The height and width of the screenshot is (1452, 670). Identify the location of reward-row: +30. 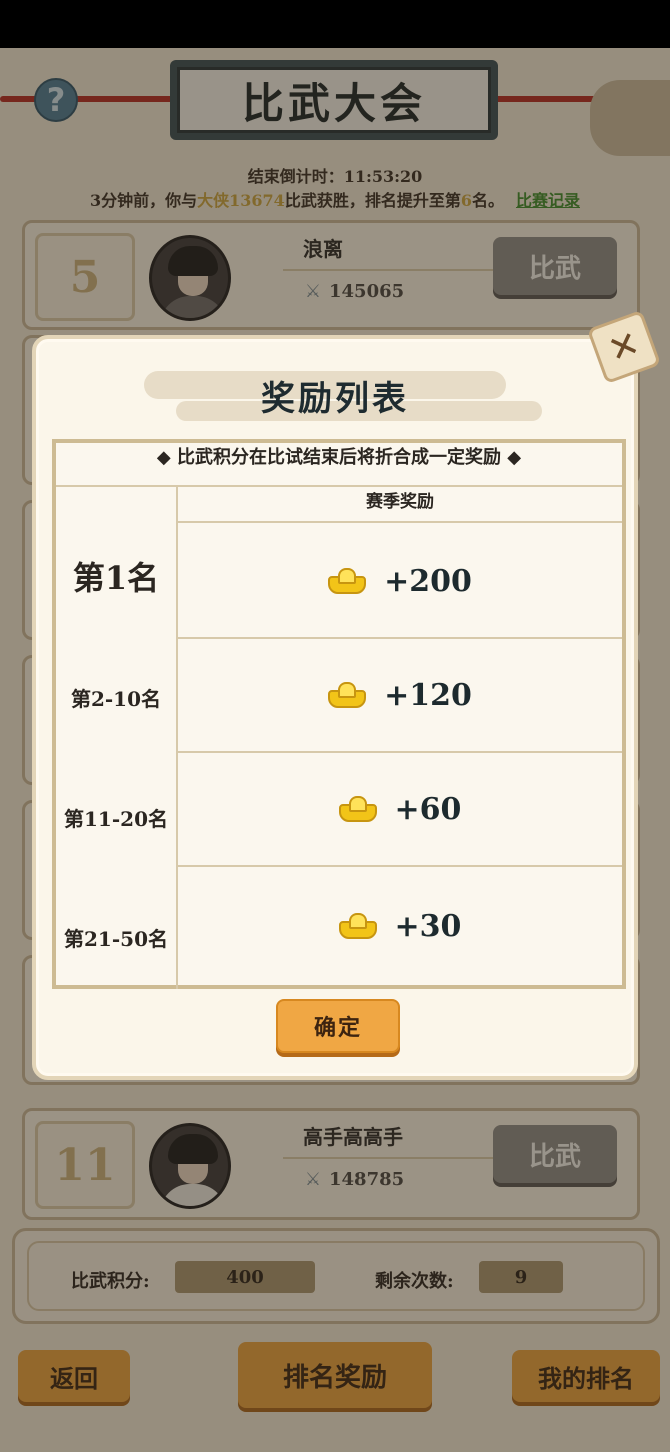
(400, 926).